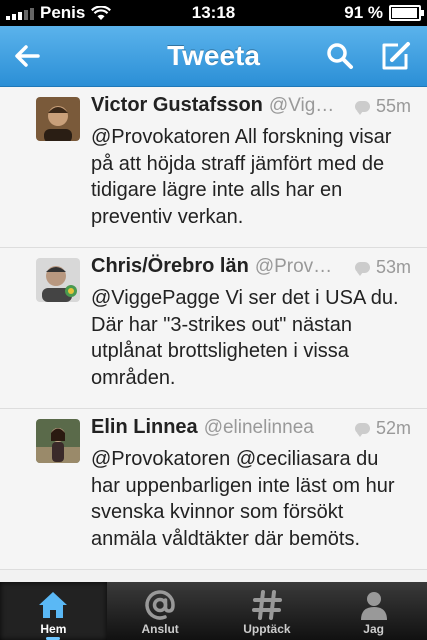 The width and height of the screenshot is (427, 640). Describe the element at coordinates (266, 605) in the screenshot. I see `hash-icon` at that location.